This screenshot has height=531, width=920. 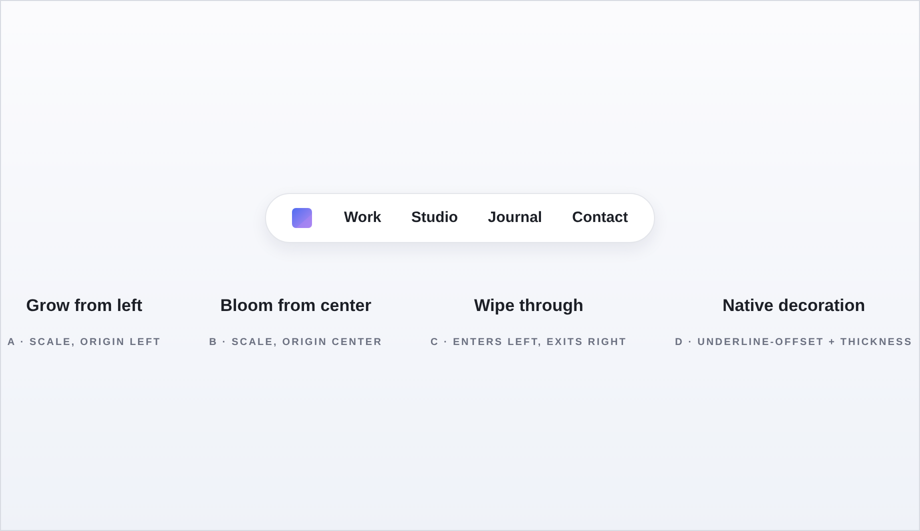 I want to click on nav-link: Journal, so click(x=515, y=218).